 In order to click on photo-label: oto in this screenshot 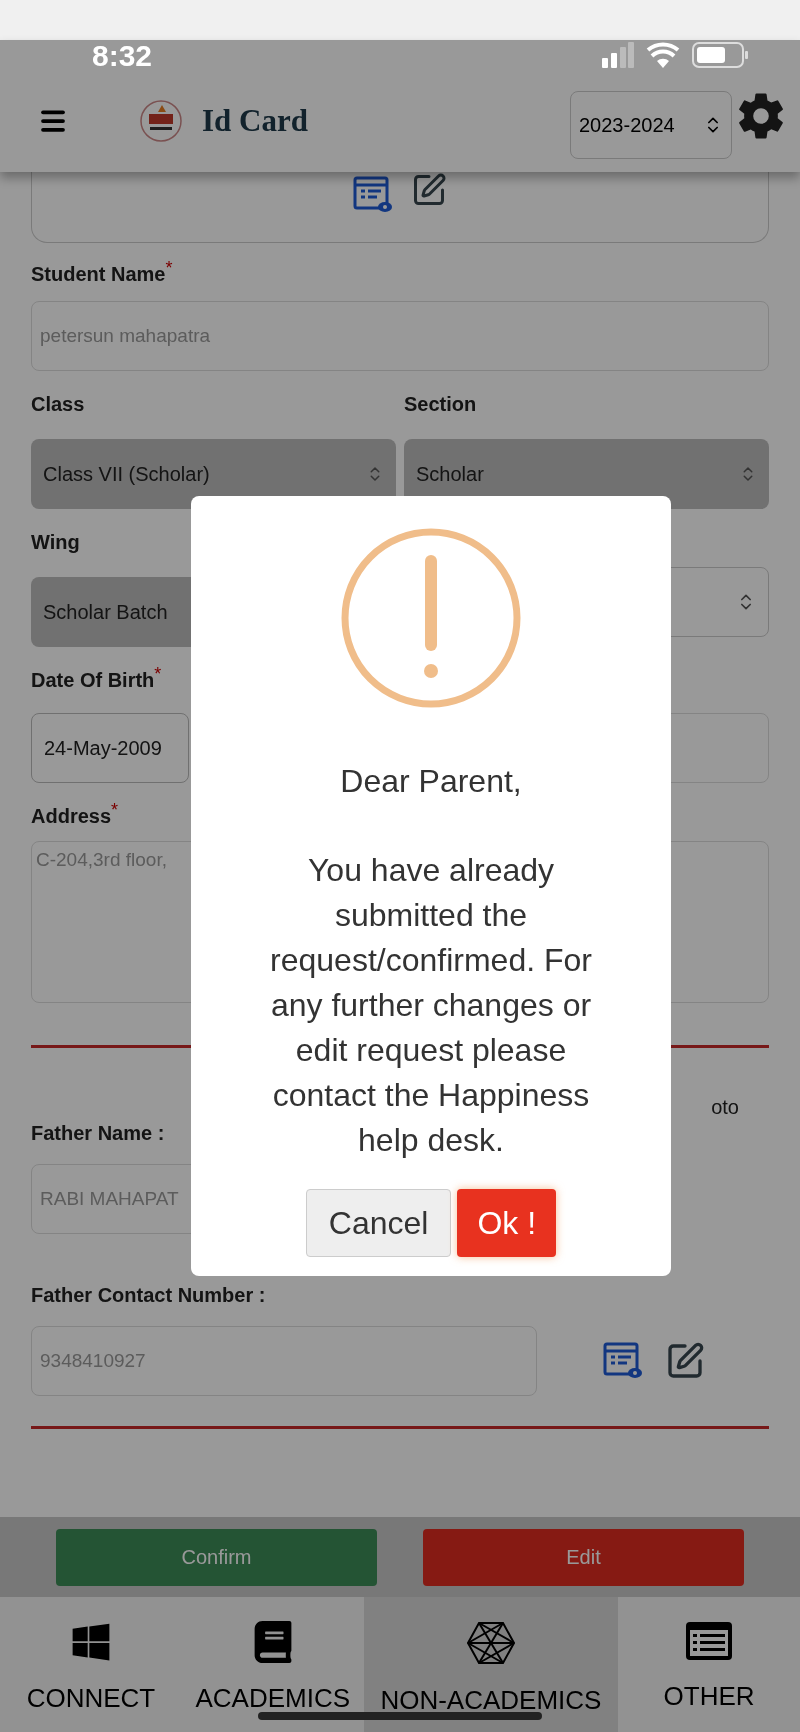, I will do `click(725, 1107)`.